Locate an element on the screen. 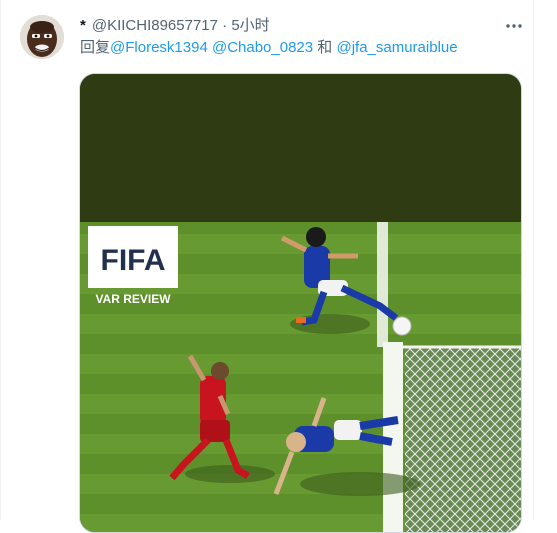 This screenshot has width=557, height=533. tweet-header: * @KIICHI89657717 · 5小时 is located at coordinates (175, 26).